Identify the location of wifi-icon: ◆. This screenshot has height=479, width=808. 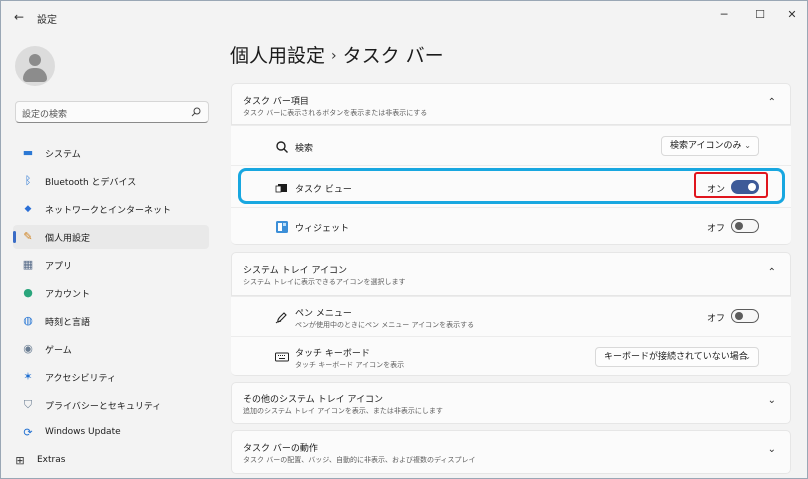
(28, 209).